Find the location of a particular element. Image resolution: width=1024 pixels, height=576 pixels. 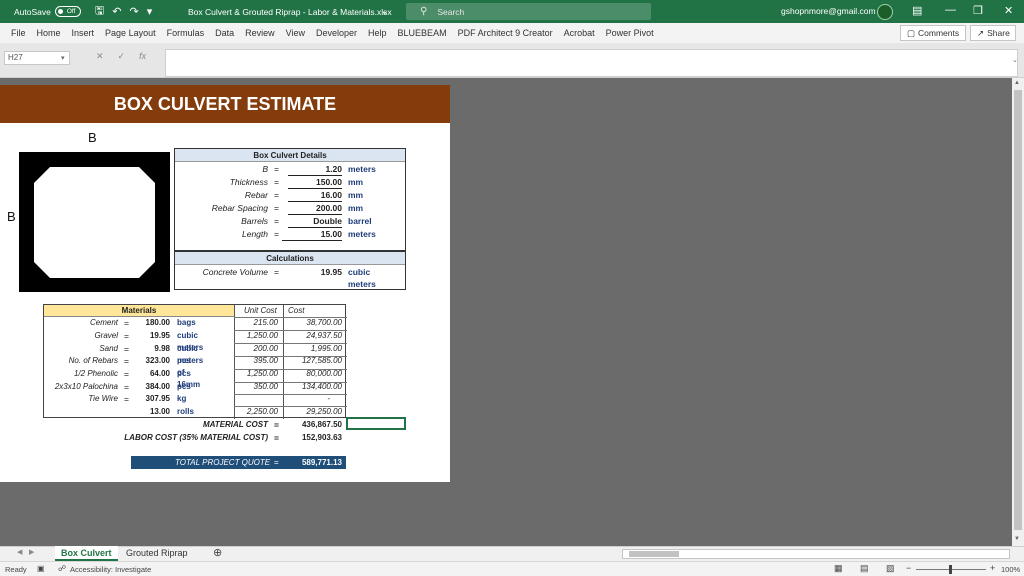

material-unit-cost: 215.00 is located at coordinates (257, 323).